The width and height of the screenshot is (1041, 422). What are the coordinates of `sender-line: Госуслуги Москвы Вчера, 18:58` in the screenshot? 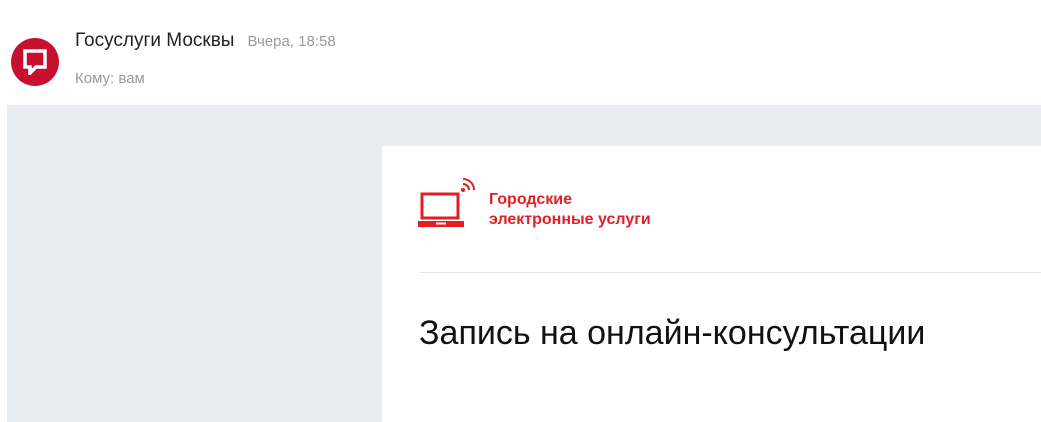 It's located at (205, 41).